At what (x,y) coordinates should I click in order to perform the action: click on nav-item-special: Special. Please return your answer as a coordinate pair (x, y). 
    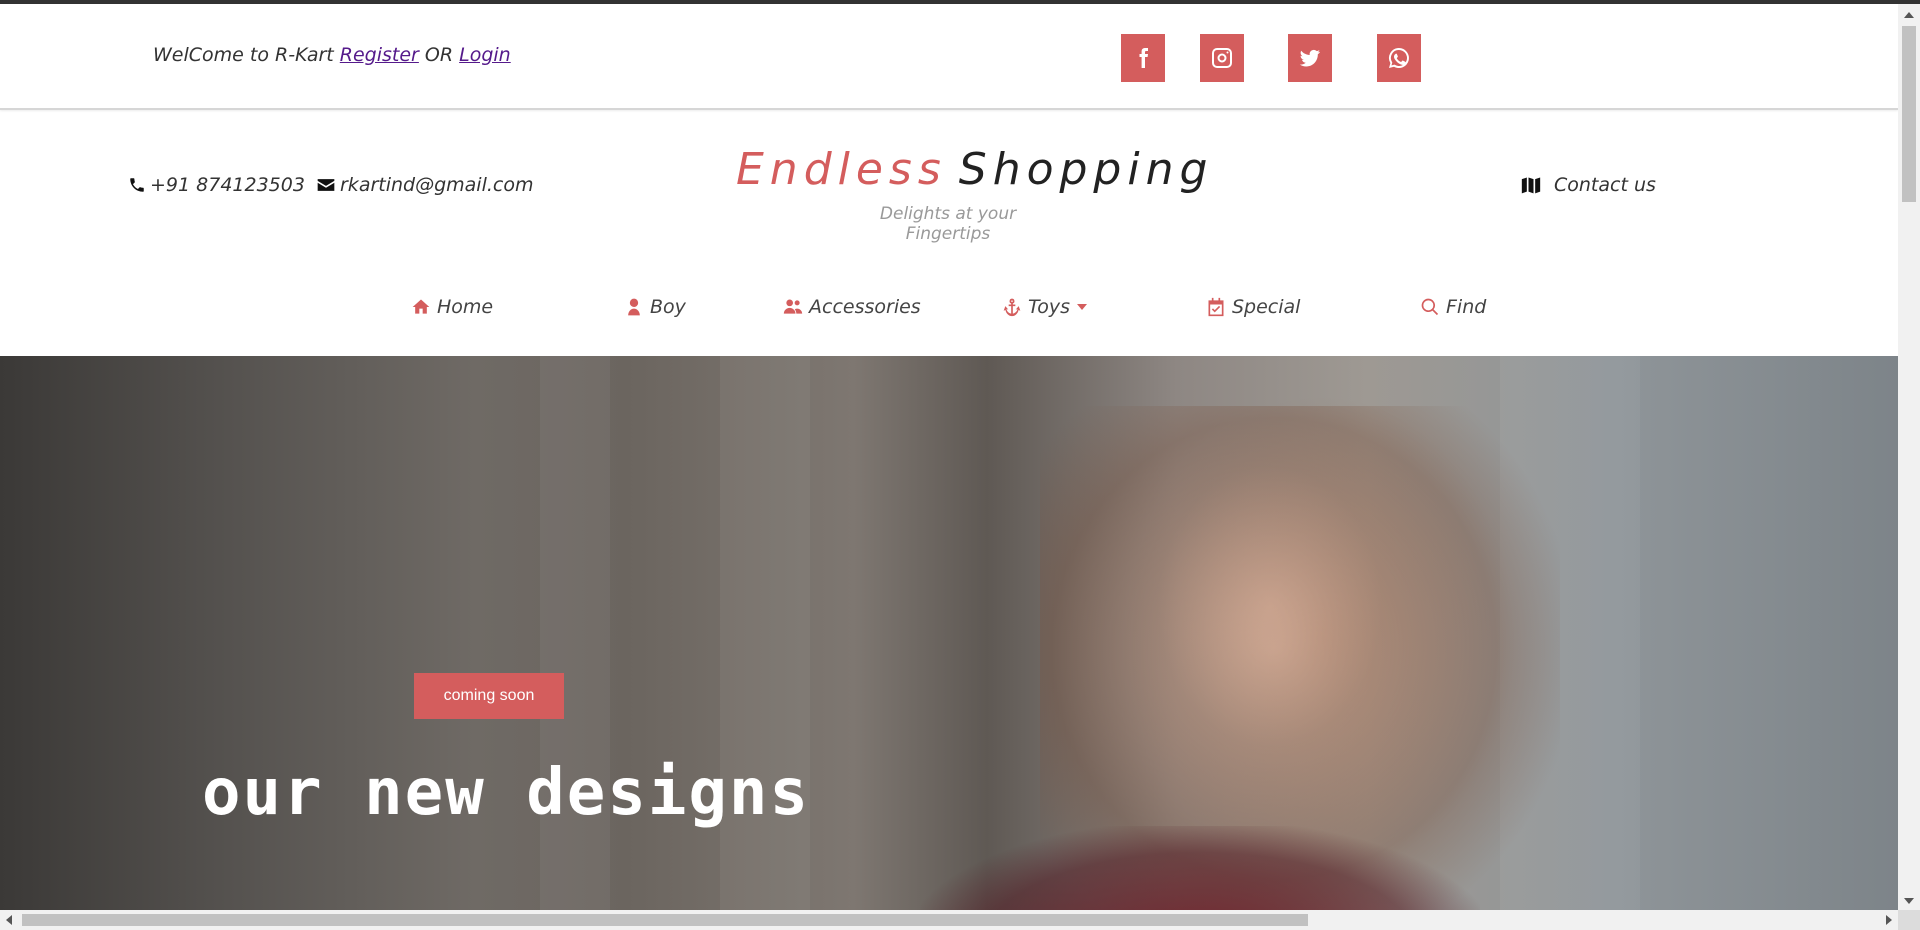
    Looking at the image, I should click on (1253, 307).